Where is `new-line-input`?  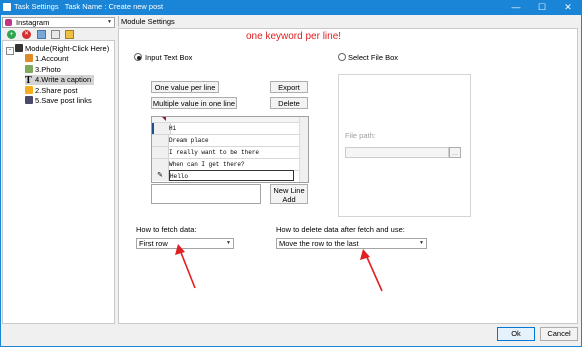 new-line-input is located at coordinates (206, 194).